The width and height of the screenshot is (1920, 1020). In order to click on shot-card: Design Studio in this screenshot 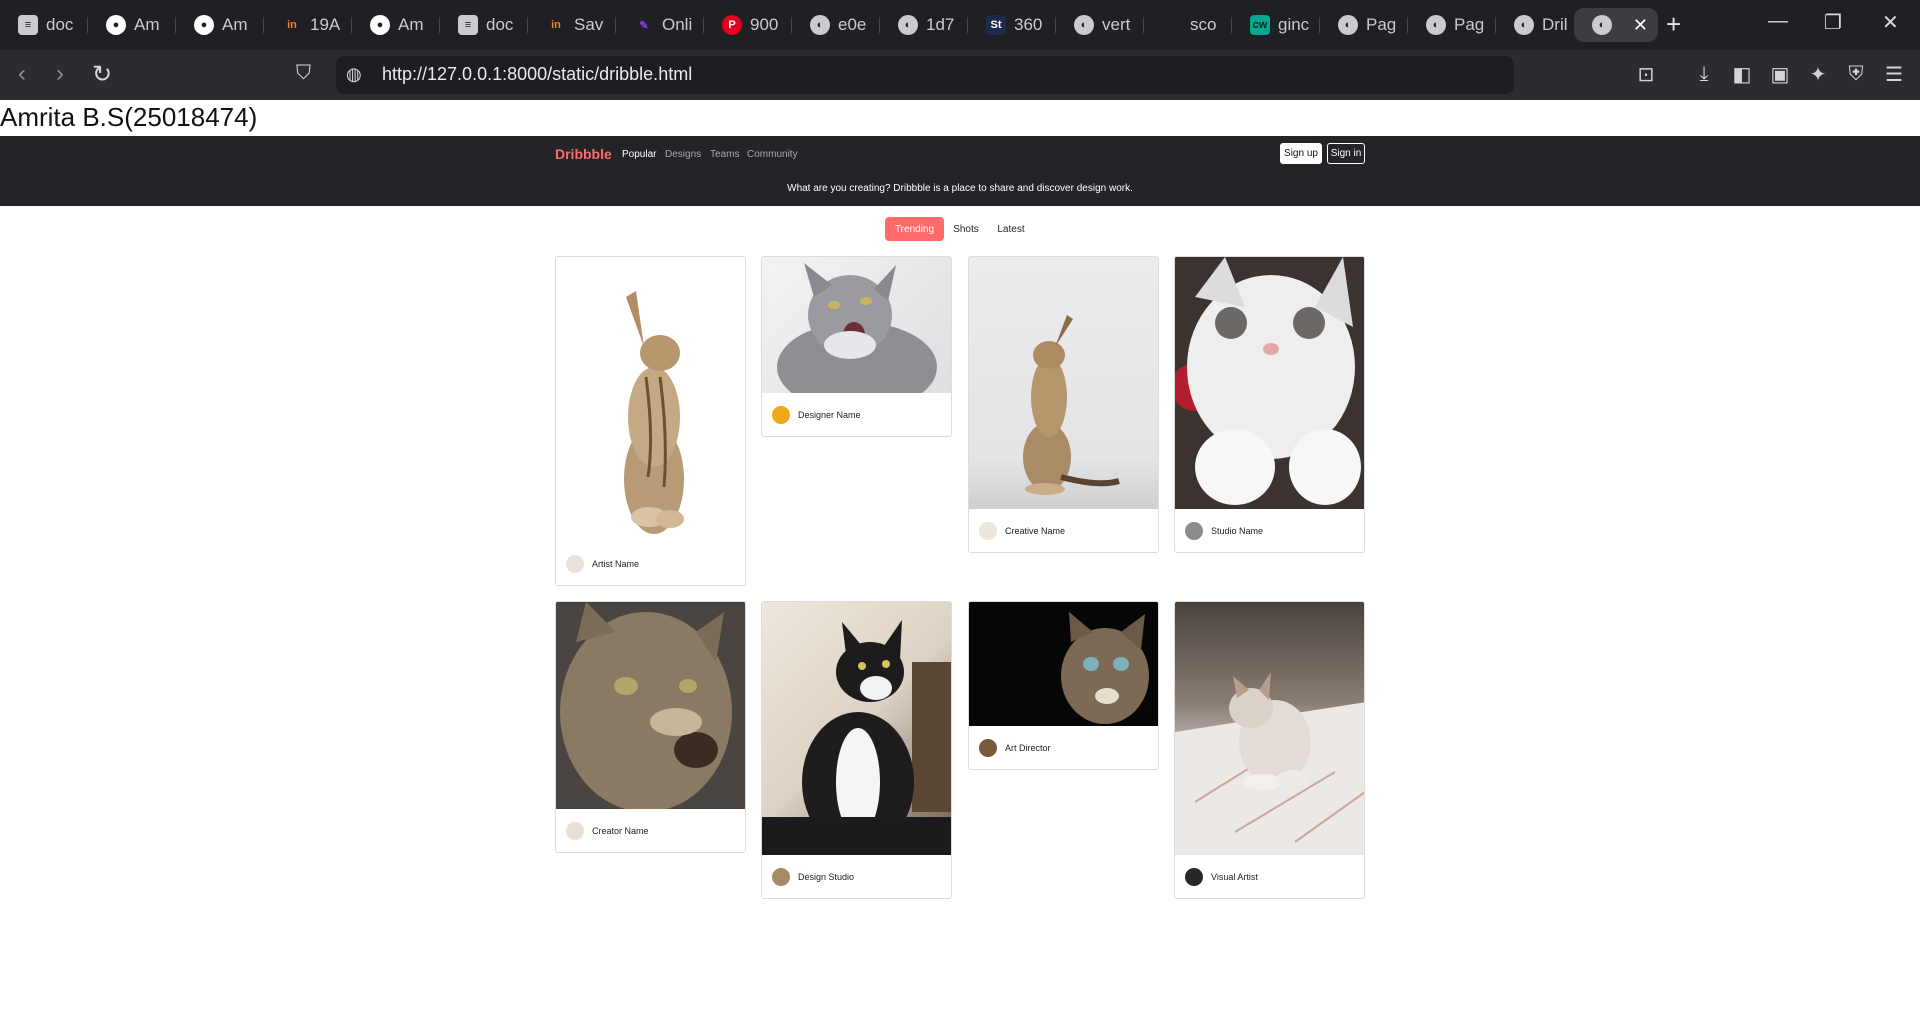, I will do `click(856, 750)`.